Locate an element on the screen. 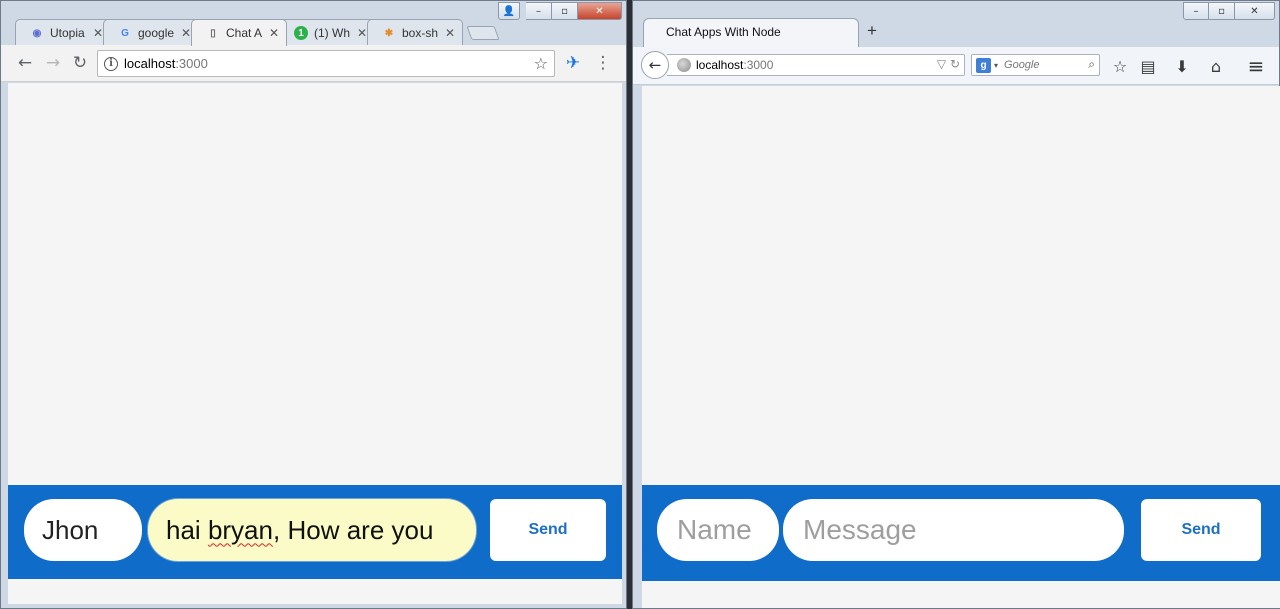 Image resolution: width=1280 pixels, height=609 pixels. tab-whatsapp: 1 (1) Wh ✕ is located at coordinates (327, 32).